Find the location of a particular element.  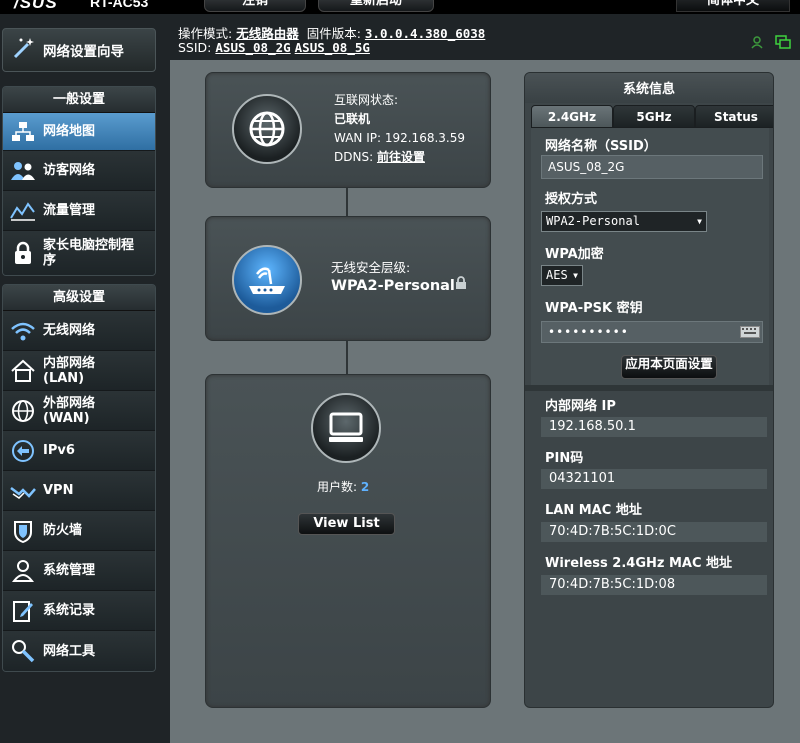

admin-user-icon is located at coordinates (23, 571).